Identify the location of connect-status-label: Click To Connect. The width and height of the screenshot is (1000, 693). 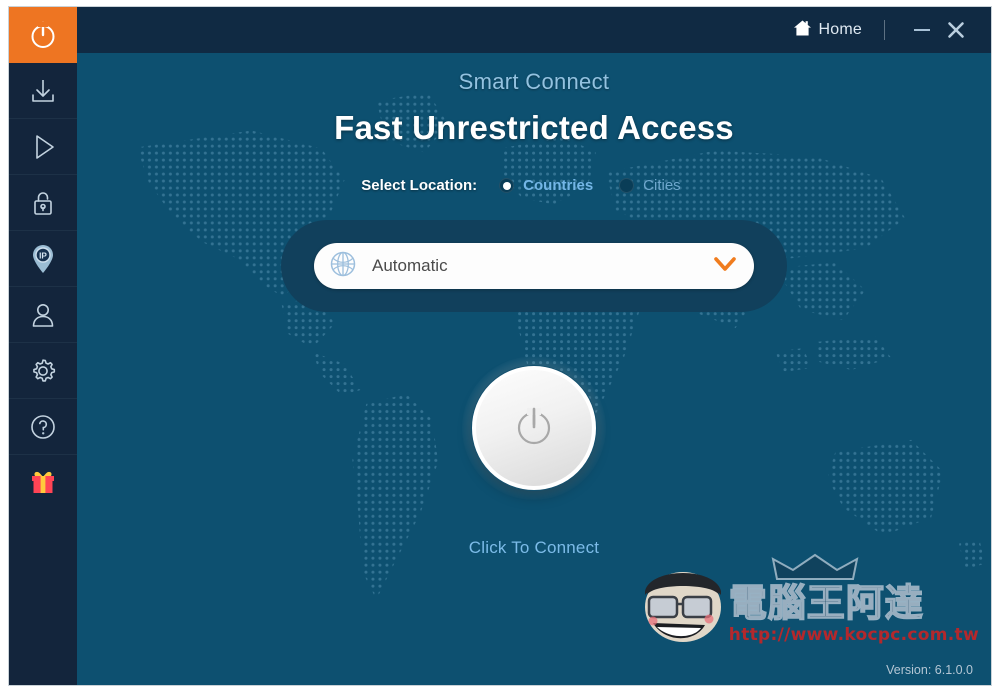
(534, 547).